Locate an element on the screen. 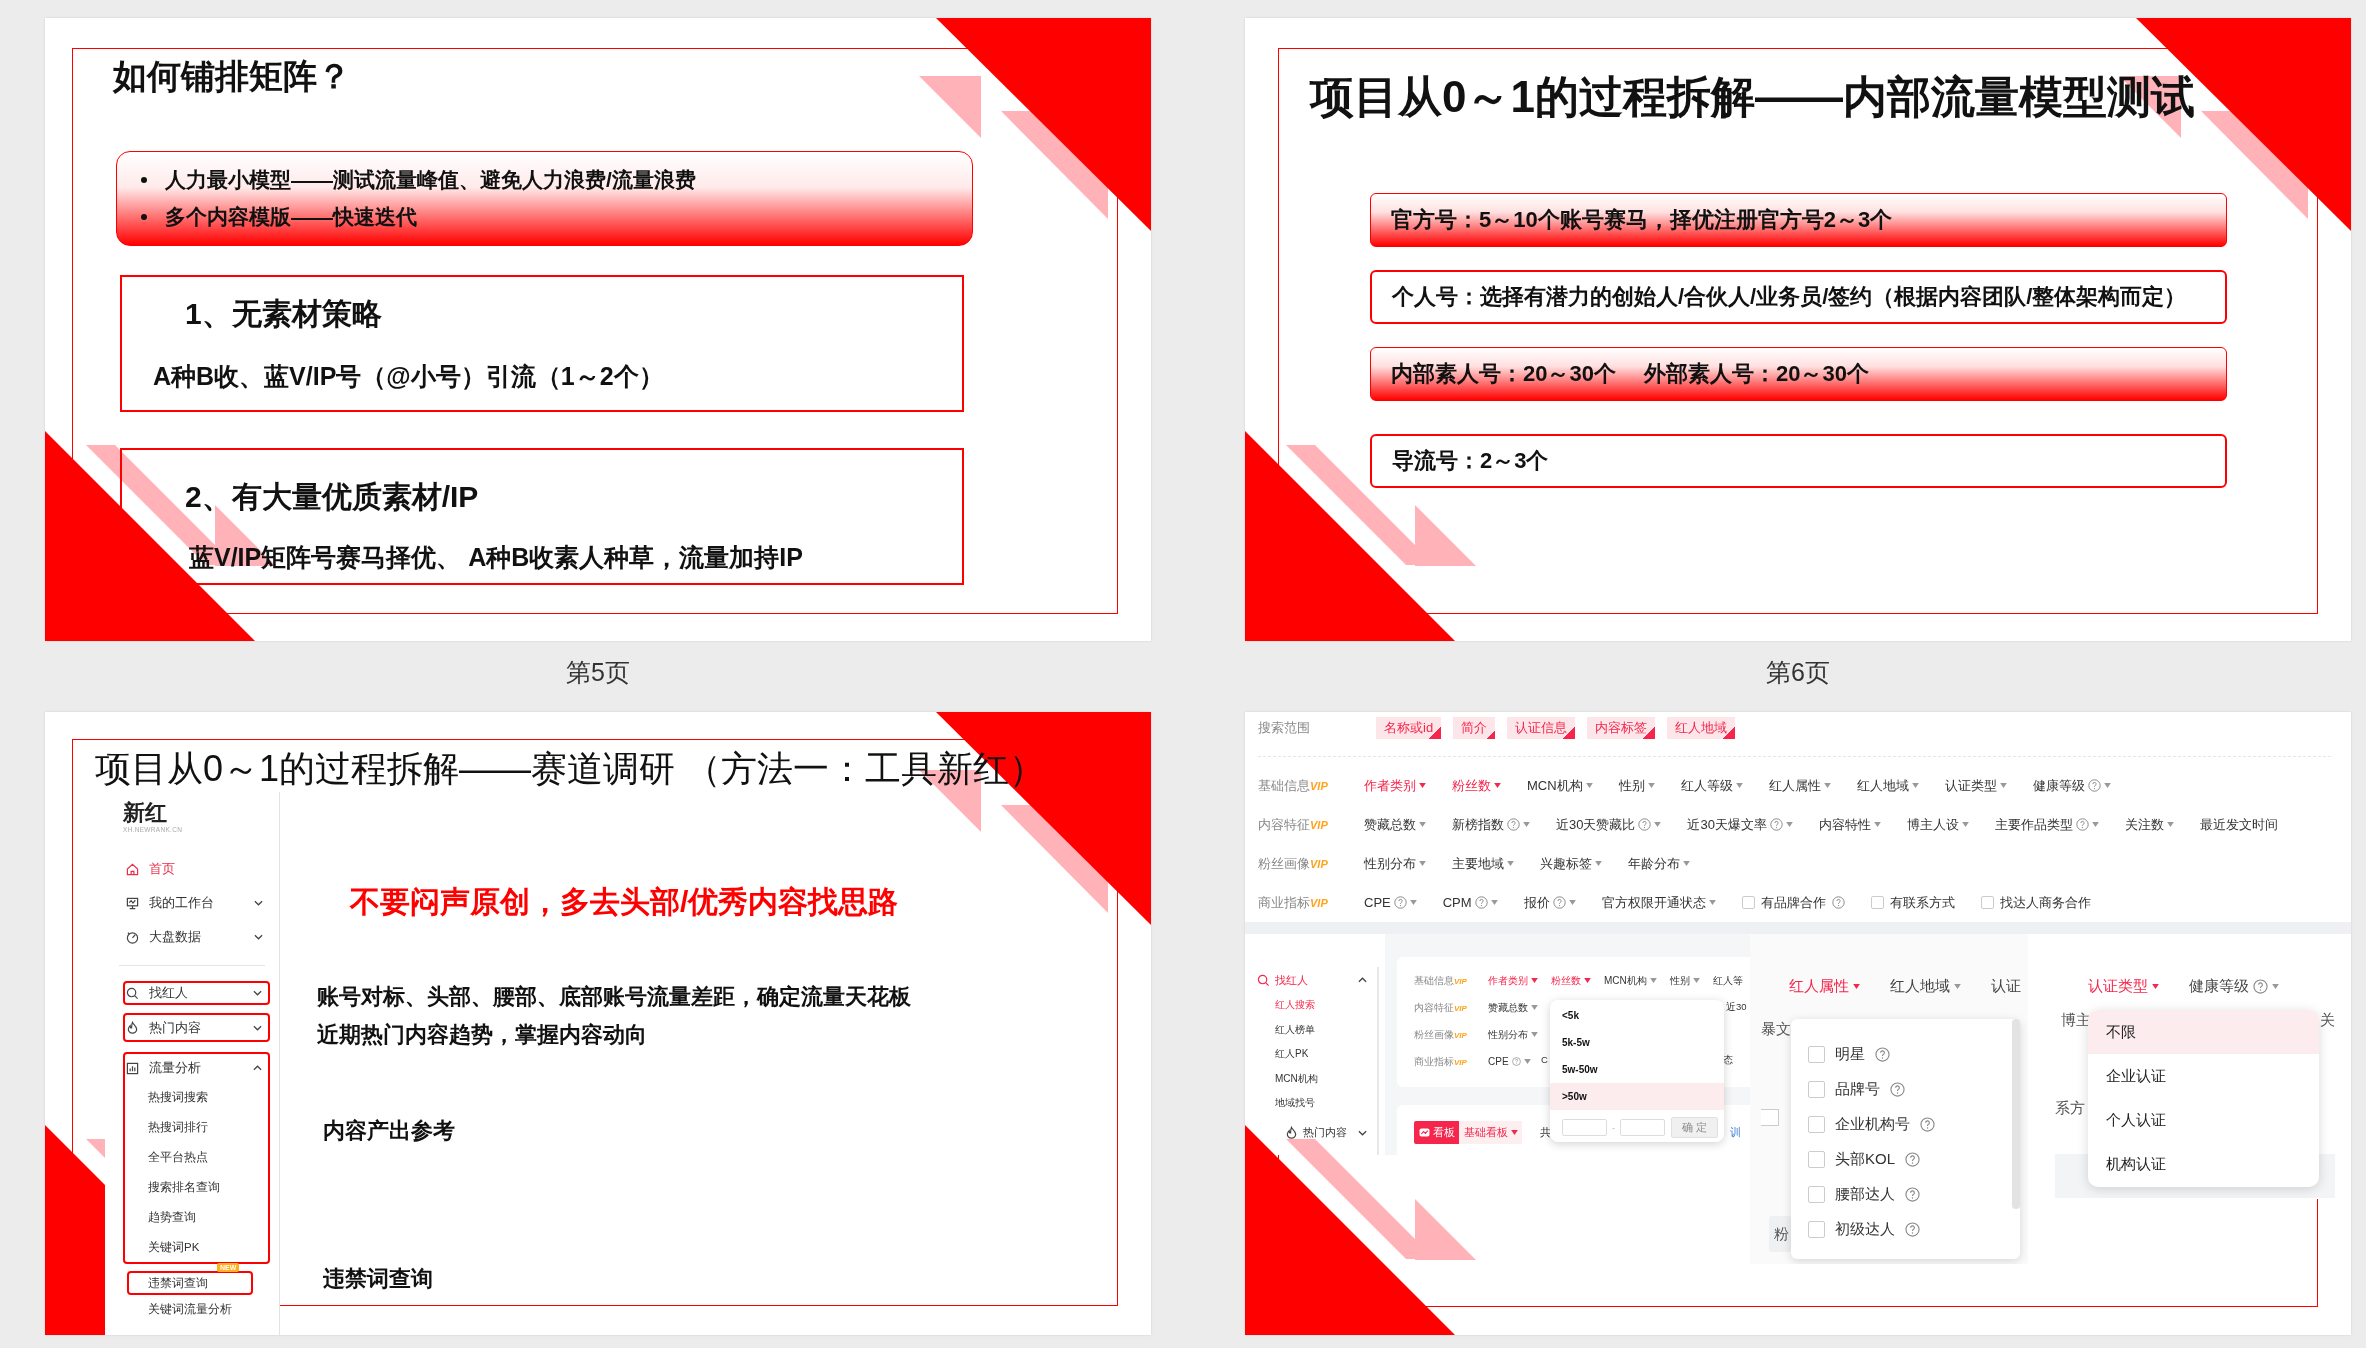 This screenshot has width=2366, height=1348. filter-dropdown: 内容特性 is located at coordinates (1849, 824).